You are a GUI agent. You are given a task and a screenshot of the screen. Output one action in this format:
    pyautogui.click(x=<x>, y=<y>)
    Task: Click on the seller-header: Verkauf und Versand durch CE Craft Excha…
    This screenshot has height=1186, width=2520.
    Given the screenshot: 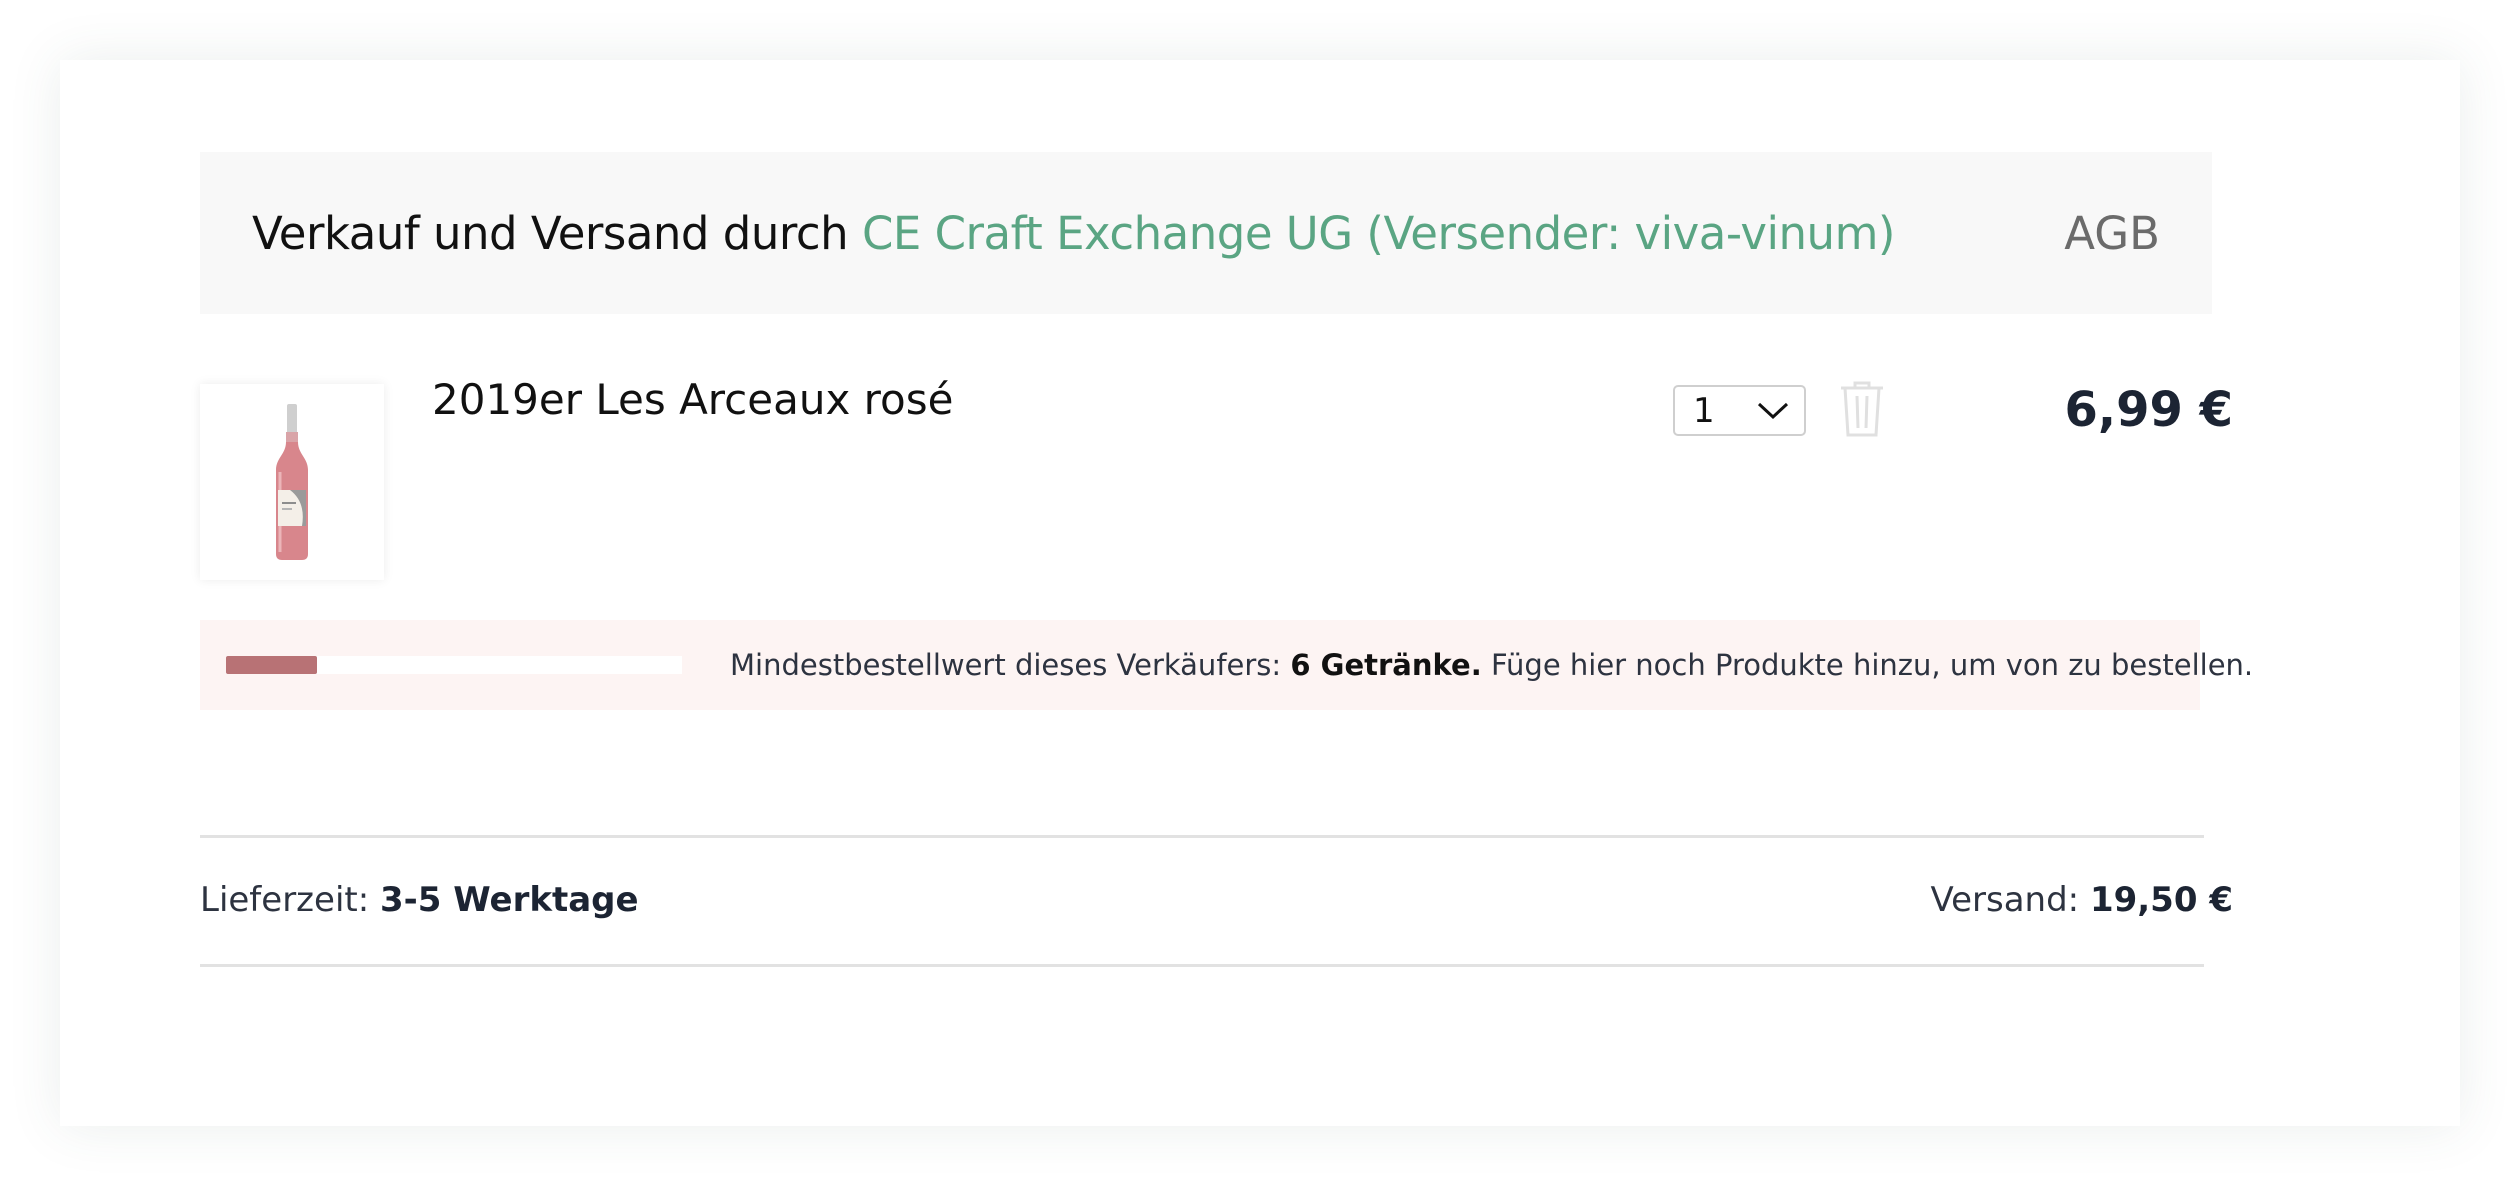 What is the action you would take?
    pyautogui.click(x=1206, y=233)
    